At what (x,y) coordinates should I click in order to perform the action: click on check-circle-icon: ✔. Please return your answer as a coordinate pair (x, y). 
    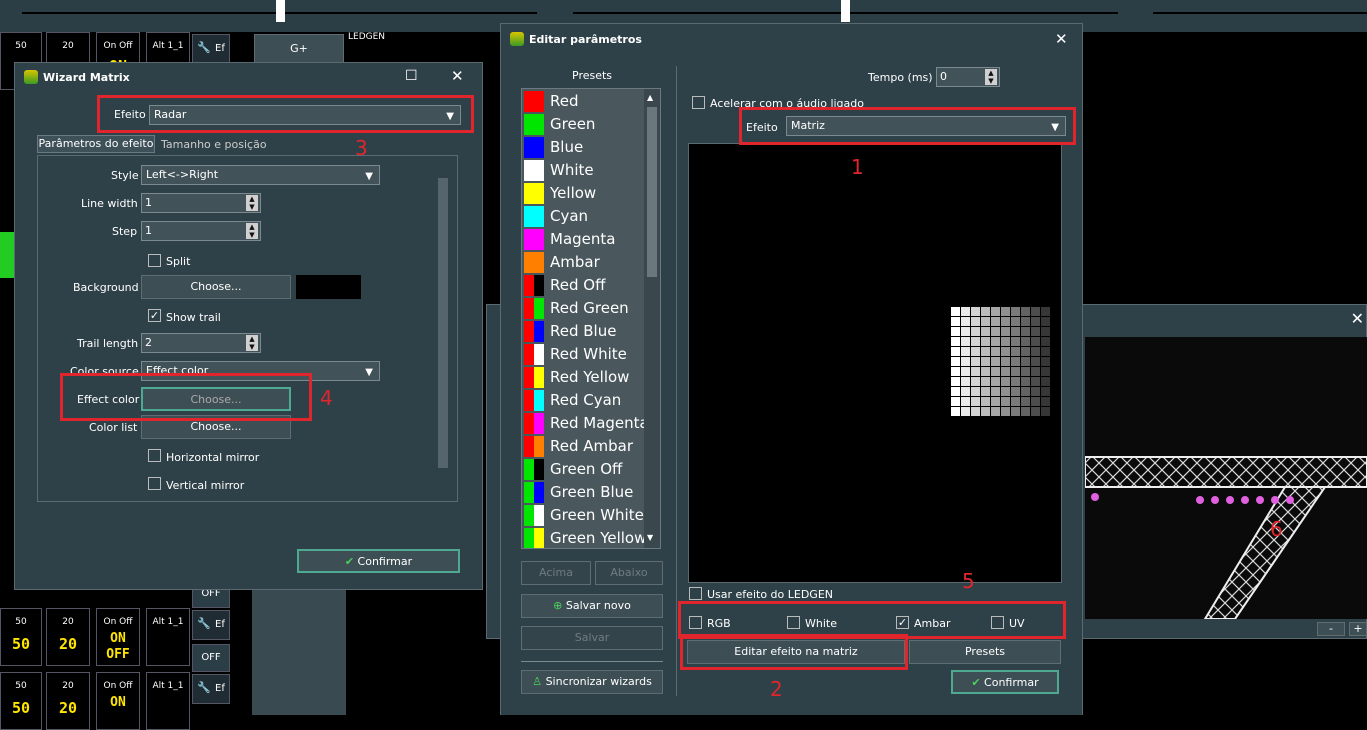
    Looking at the image, I should click on (349, 561).